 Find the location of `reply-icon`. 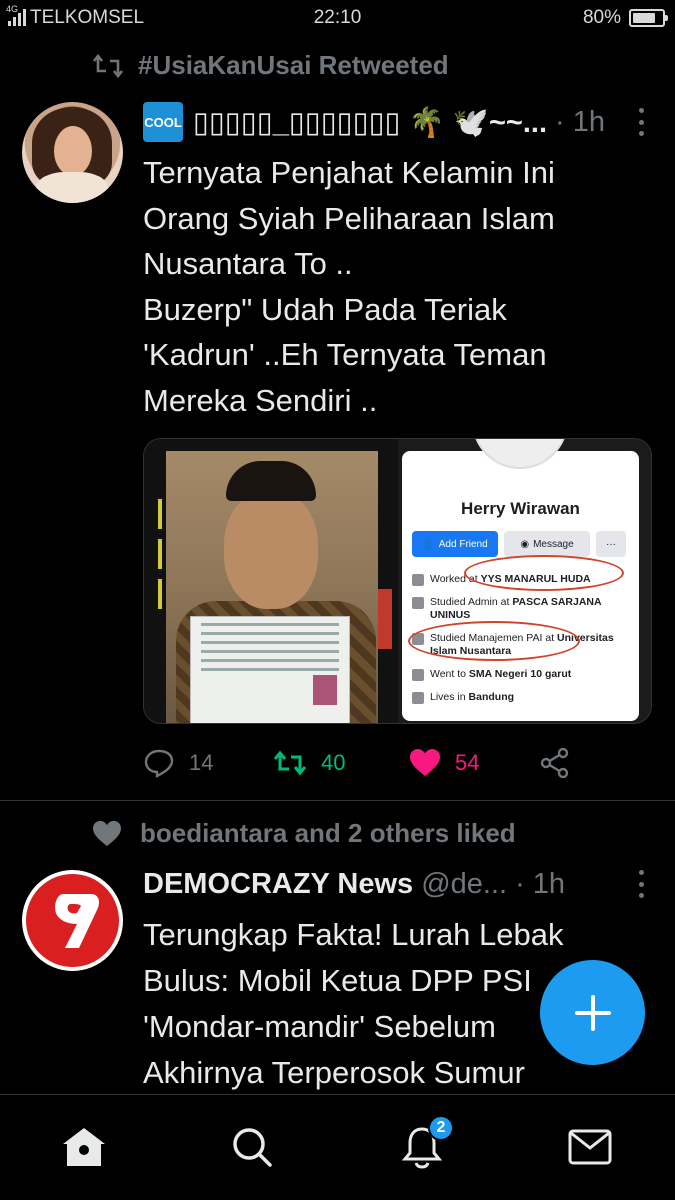

reply-icon is located at coordinates (159, 763).